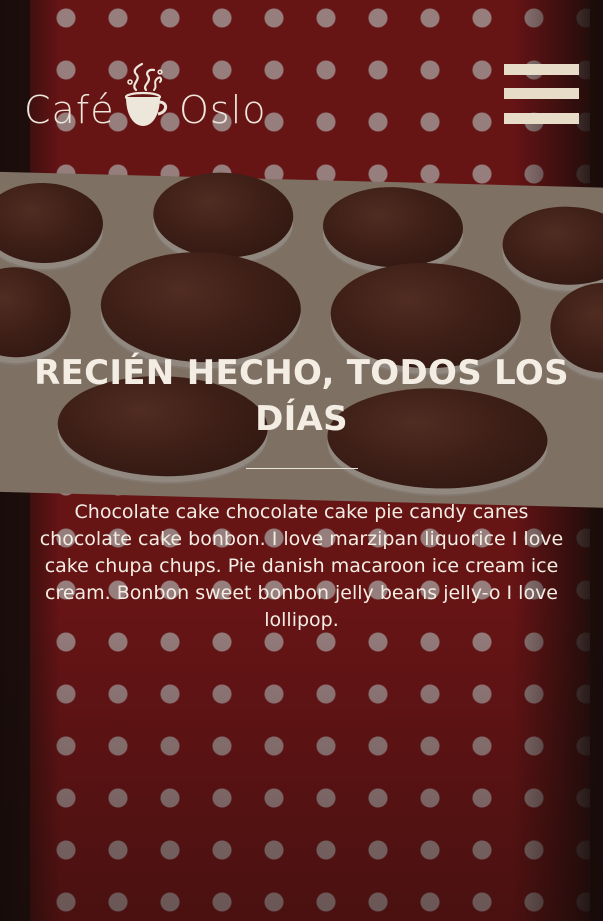 The height and width of the screenshot is (921, 603). I want to click on hero-divider, so click(301, 468).